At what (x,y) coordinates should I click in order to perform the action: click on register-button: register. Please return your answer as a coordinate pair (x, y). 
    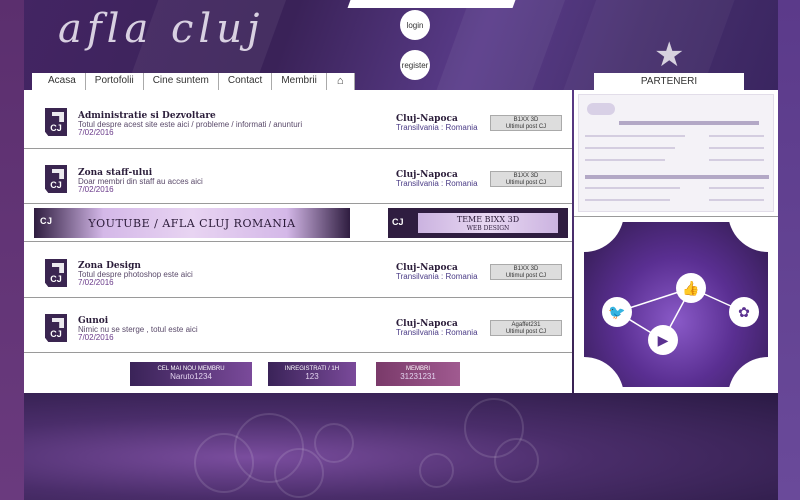
    Looking at the image, I should click on (415, 65).